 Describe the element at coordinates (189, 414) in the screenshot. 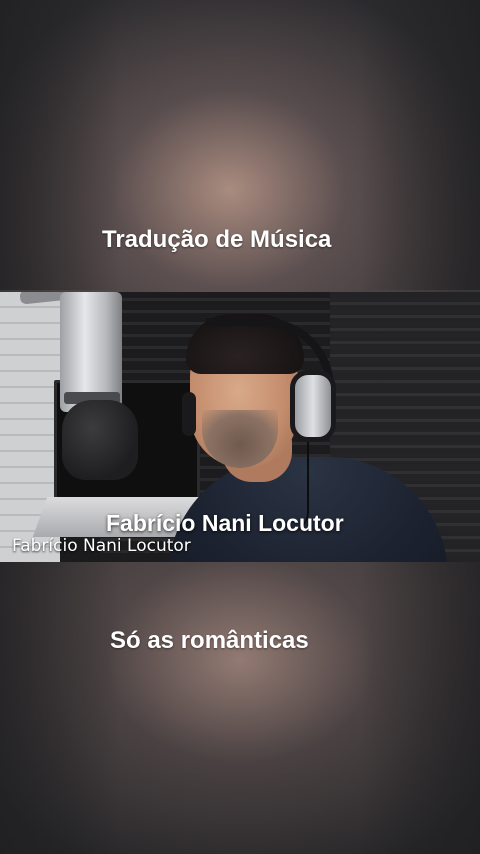

I see `headphone-cup-left` at that location.